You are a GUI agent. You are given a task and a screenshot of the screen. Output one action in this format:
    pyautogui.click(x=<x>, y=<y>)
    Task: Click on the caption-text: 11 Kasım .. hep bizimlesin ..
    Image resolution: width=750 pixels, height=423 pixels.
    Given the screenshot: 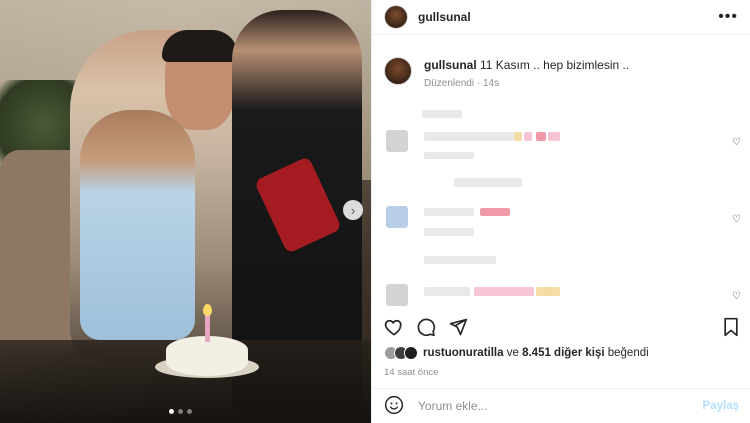 What is the action you would take?
    pyautogui.click(x=555, y=65)
    